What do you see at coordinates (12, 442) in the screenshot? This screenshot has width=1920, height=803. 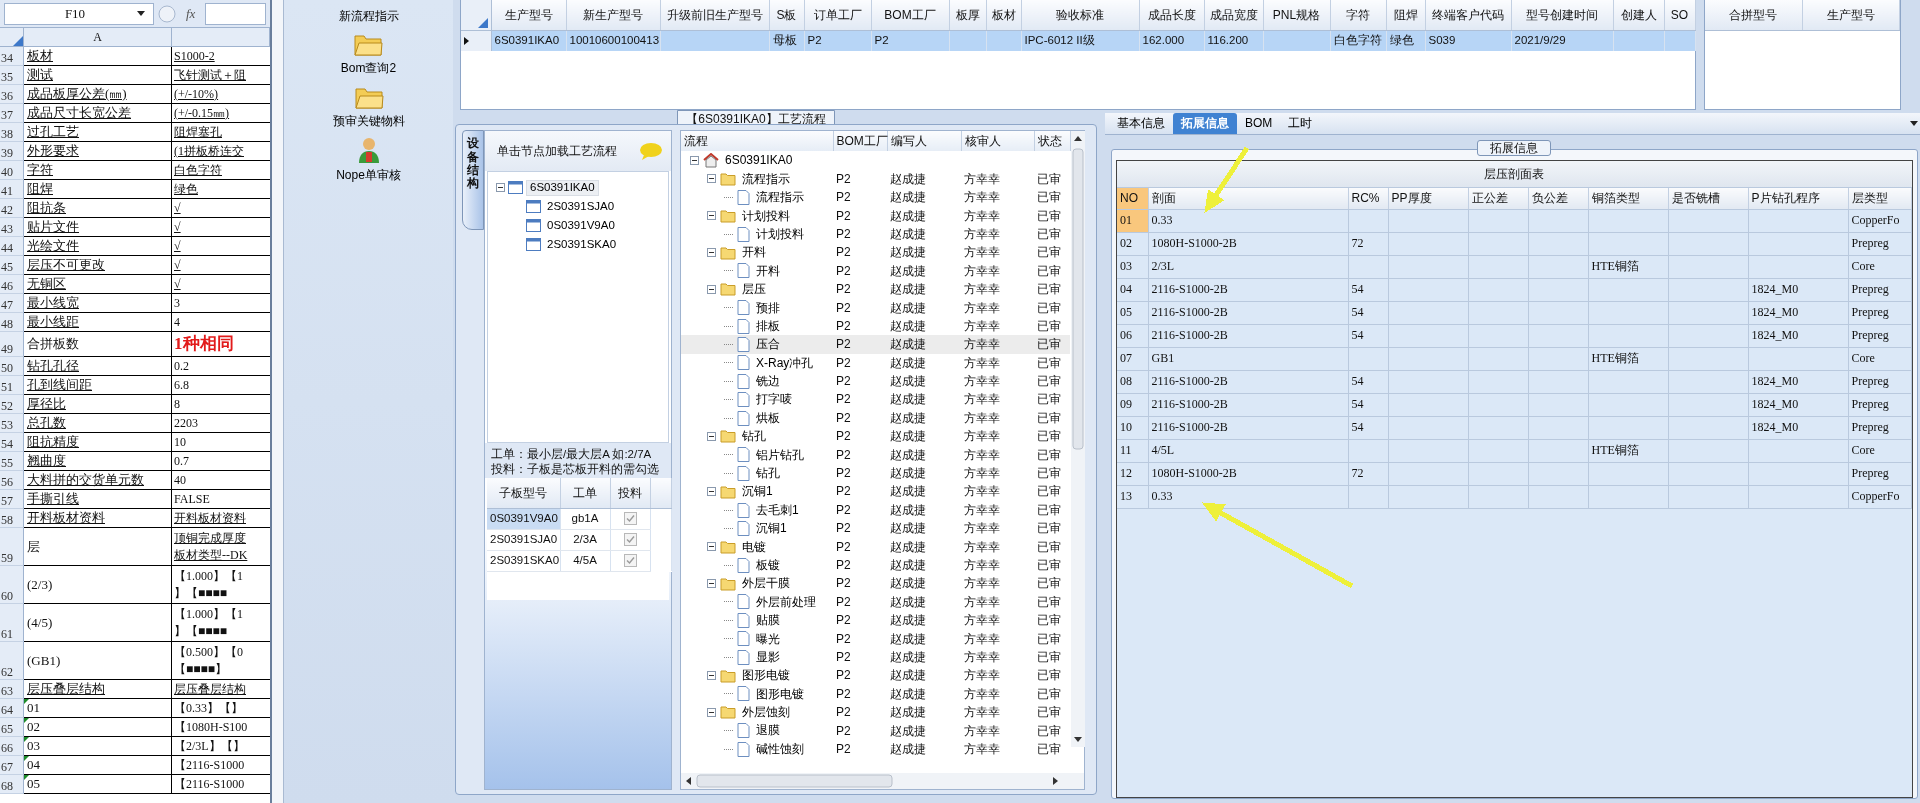 I see `row-number: 54` at bounding box center [12, 442].